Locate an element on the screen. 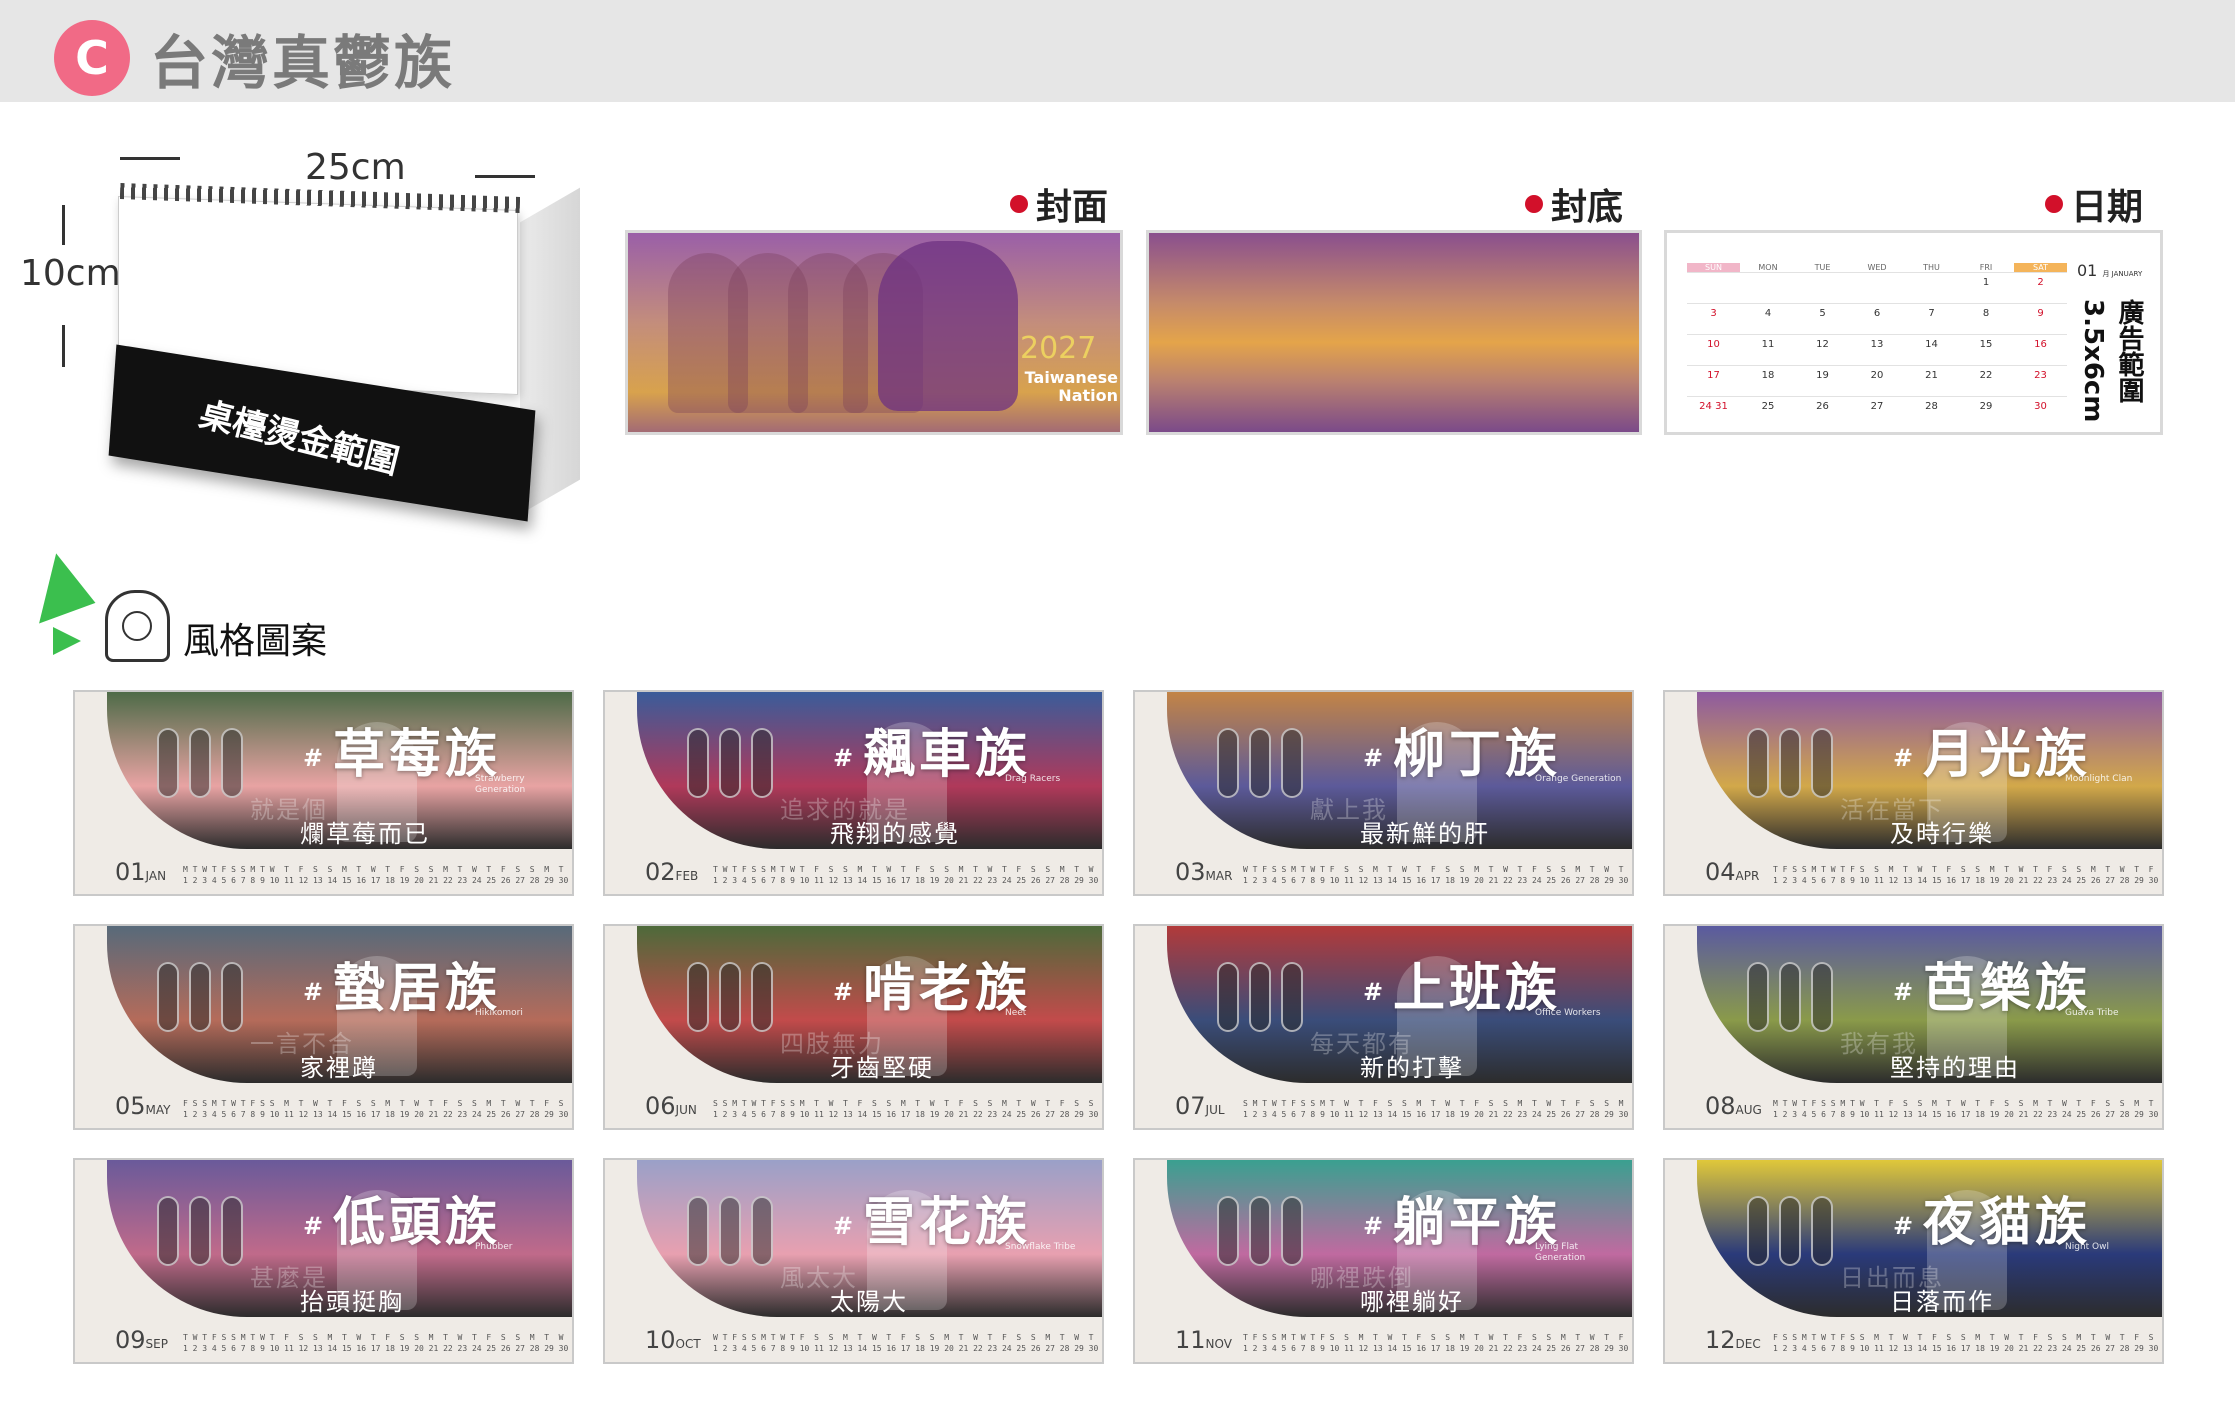  calendar-day: 17 is located at coordinates (1713, 375).